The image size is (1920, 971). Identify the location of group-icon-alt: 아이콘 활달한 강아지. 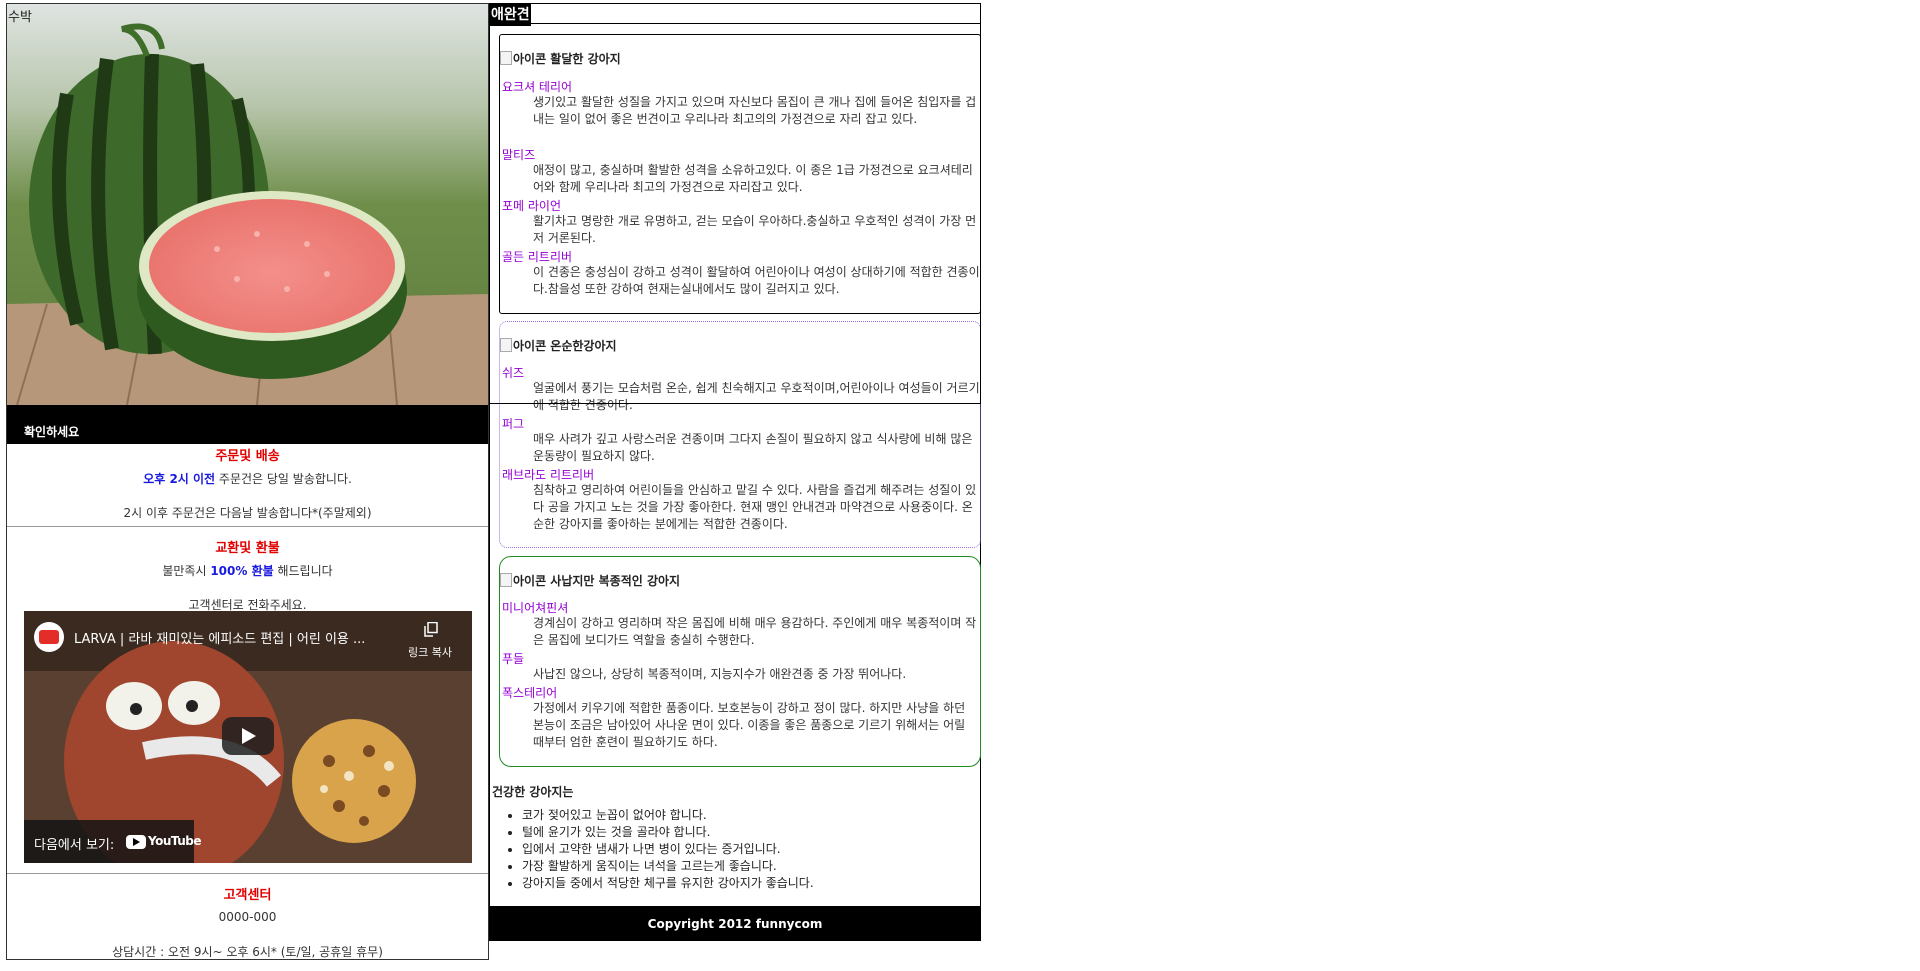
(567, 59).